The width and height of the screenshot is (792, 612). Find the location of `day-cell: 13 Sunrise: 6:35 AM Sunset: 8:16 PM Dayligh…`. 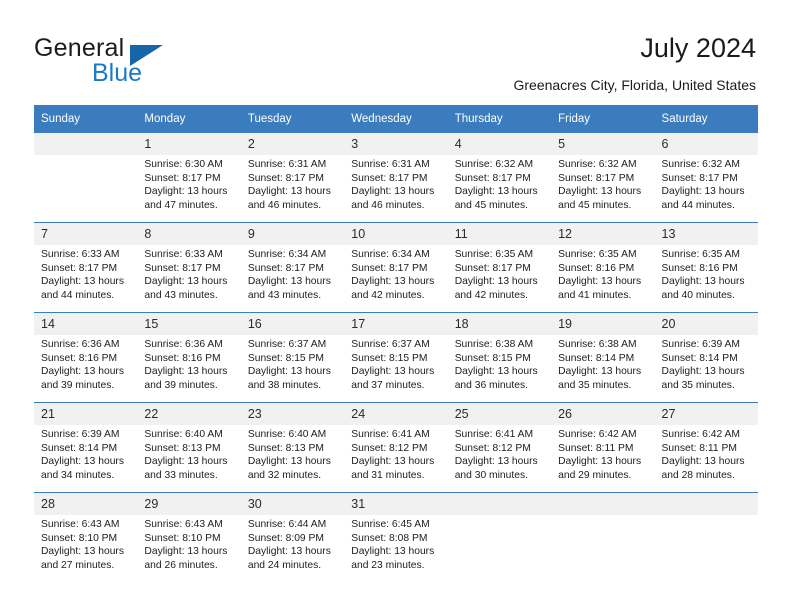

day-cell: 13 Sunrise: 6:35 AM Sunset: 8:16 PM Dayligh… is located at coordinates (706, 267).